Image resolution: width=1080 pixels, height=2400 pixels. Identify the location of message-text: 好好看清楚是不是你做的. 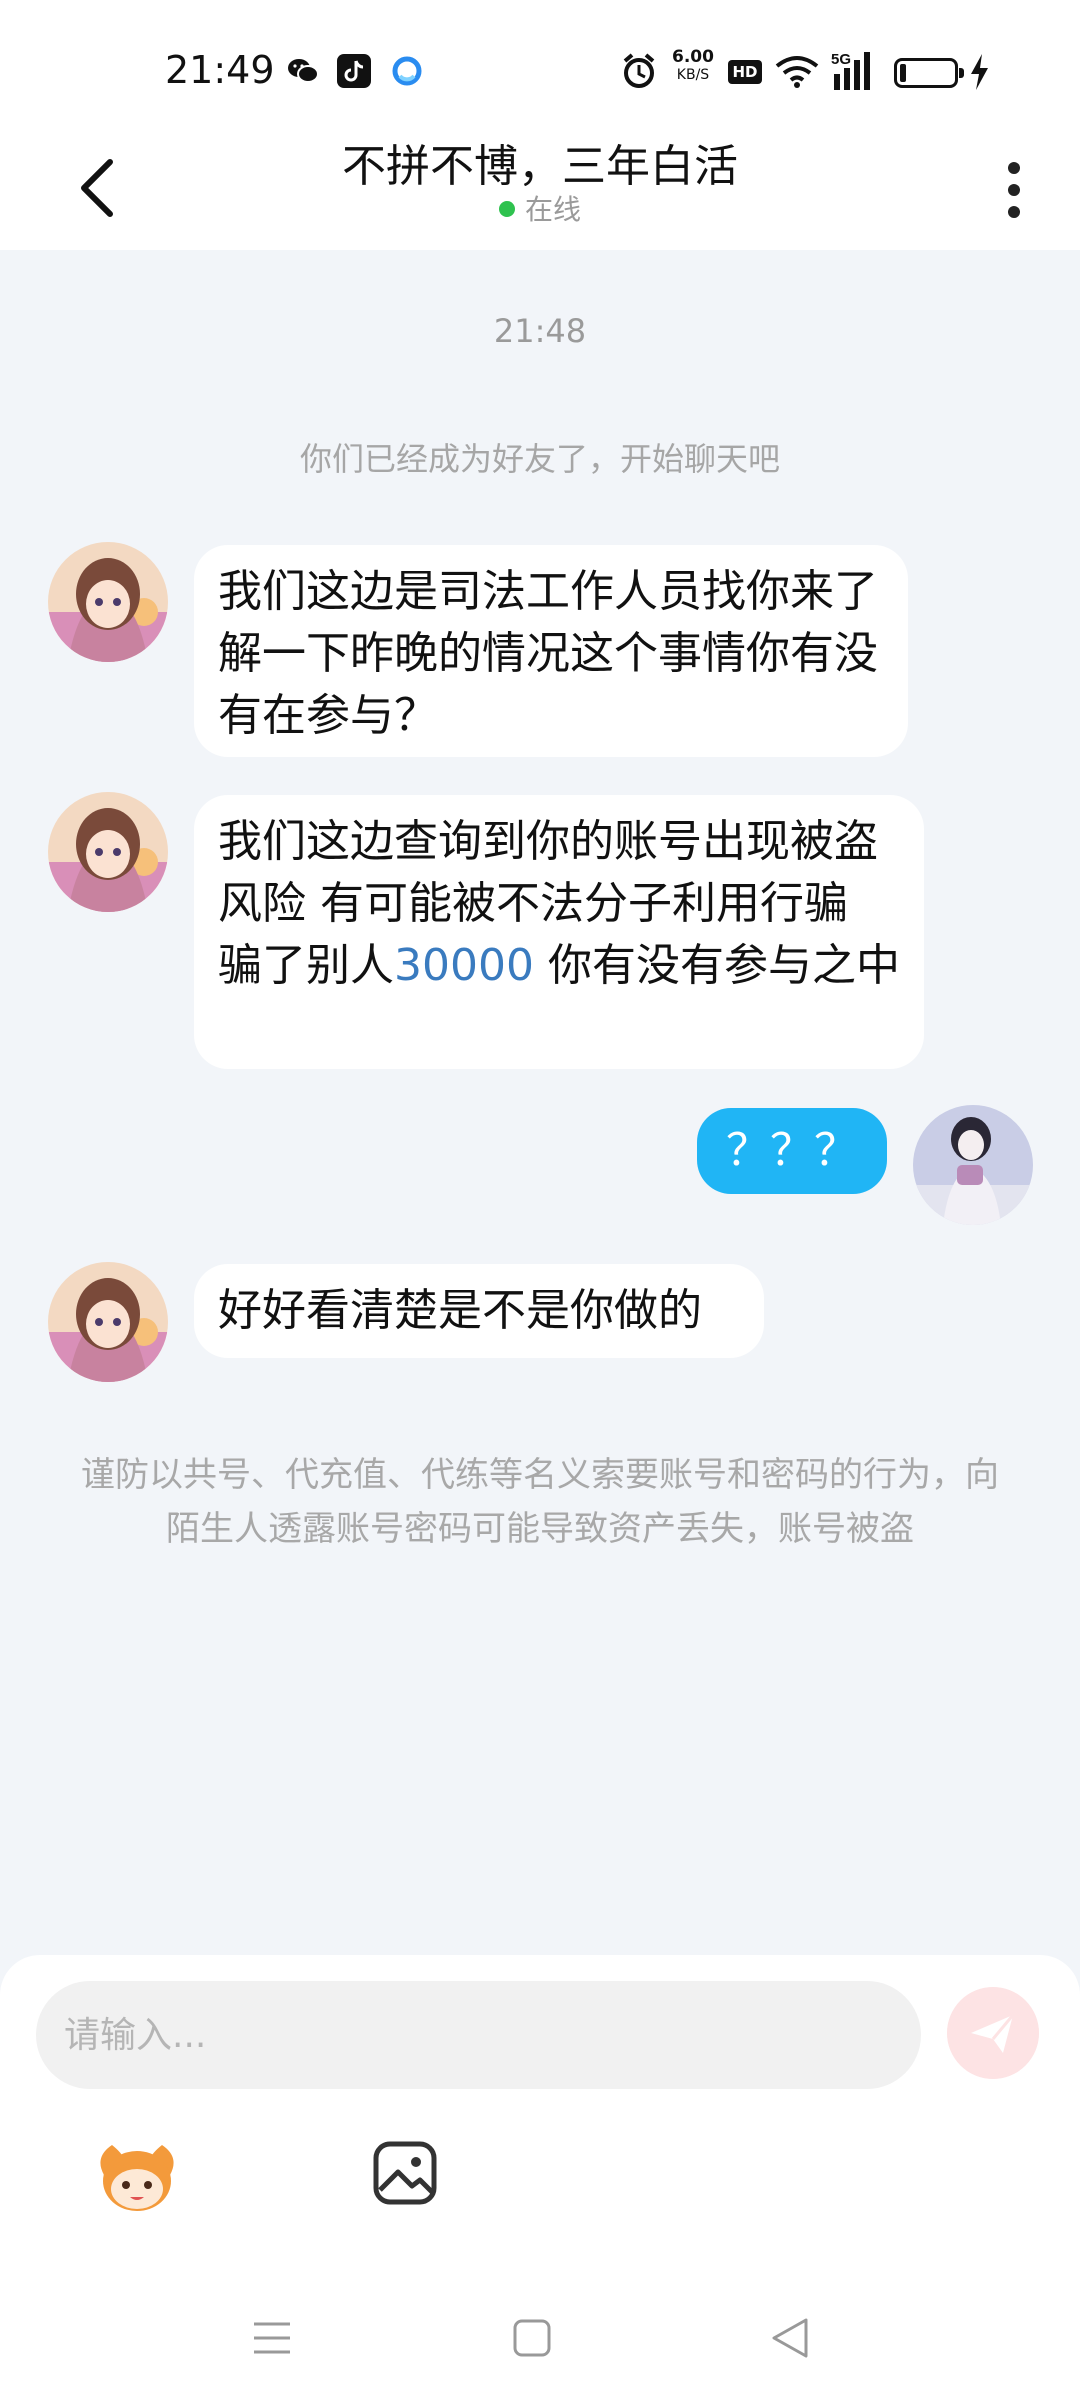
(460, 1310).